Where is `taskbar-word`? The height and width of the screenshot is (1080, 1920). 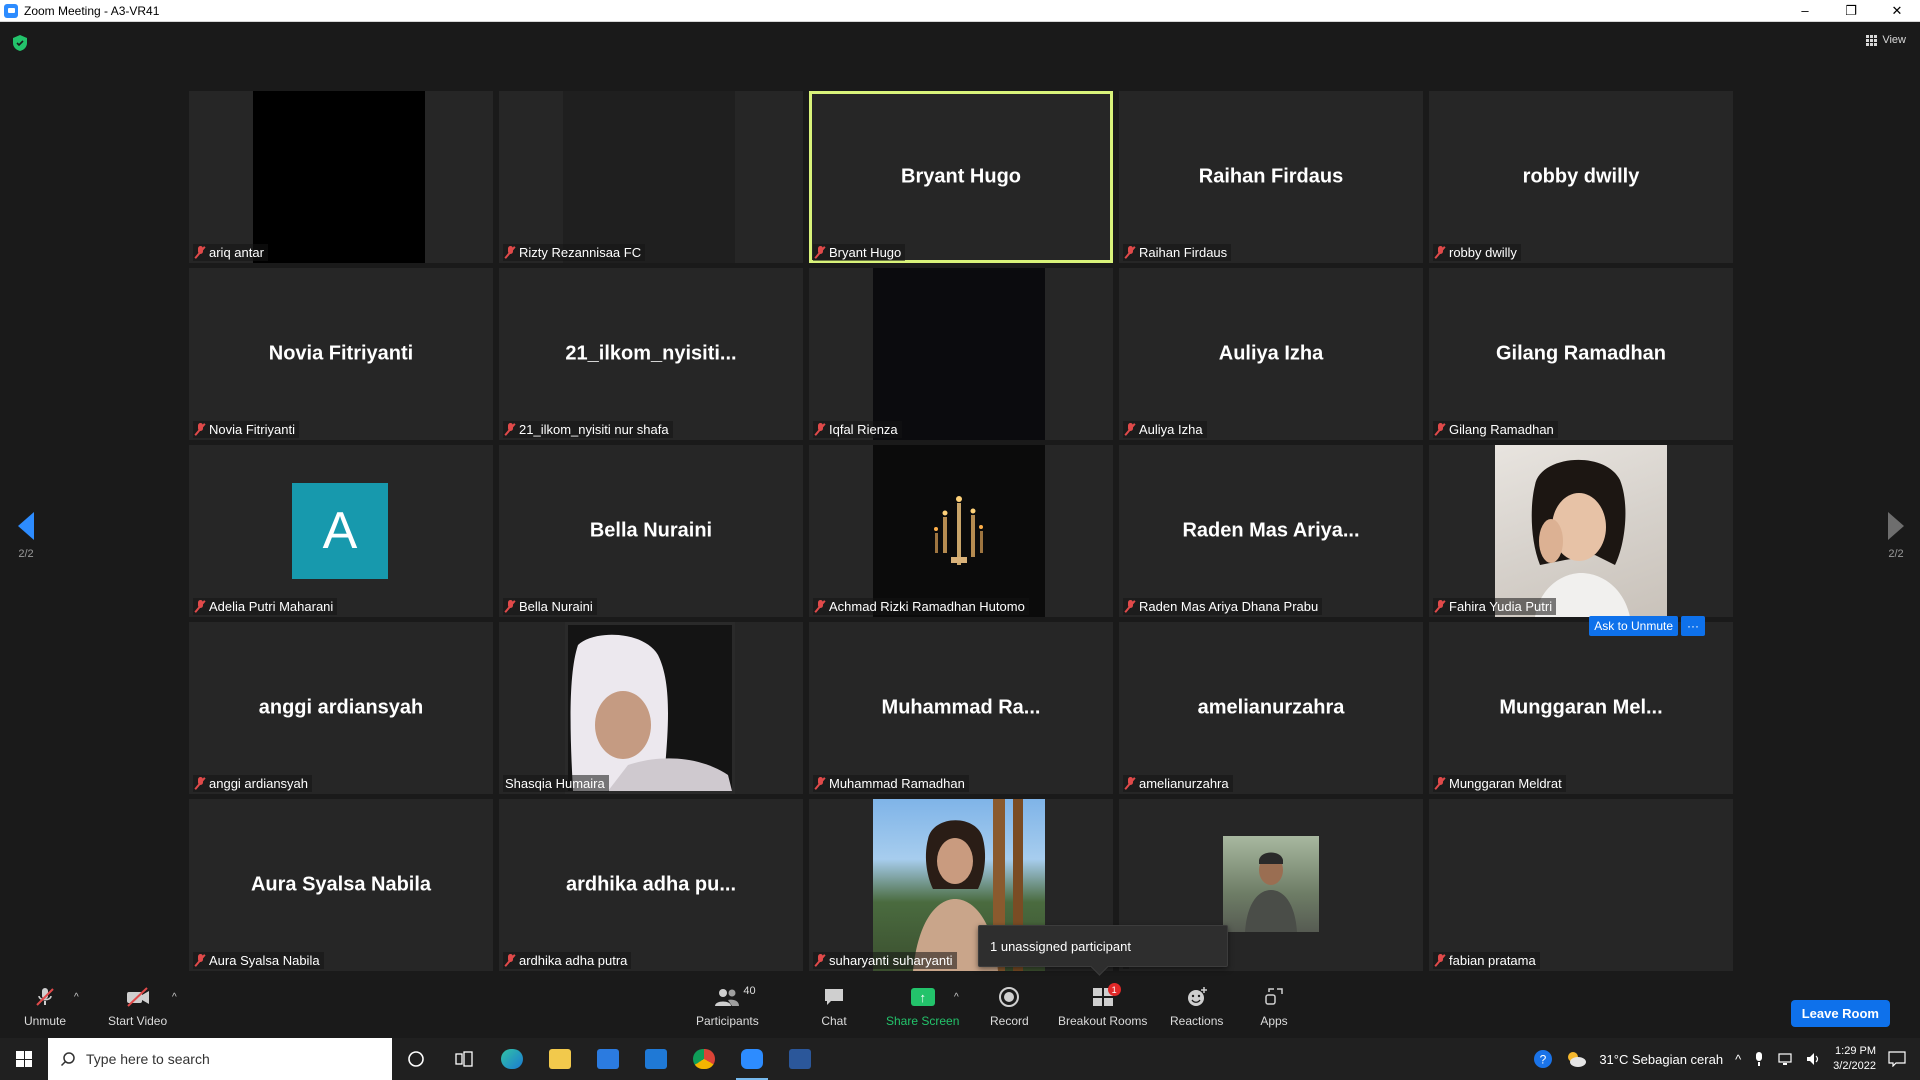 taskbar-word is located at coordinates (800, 1059).